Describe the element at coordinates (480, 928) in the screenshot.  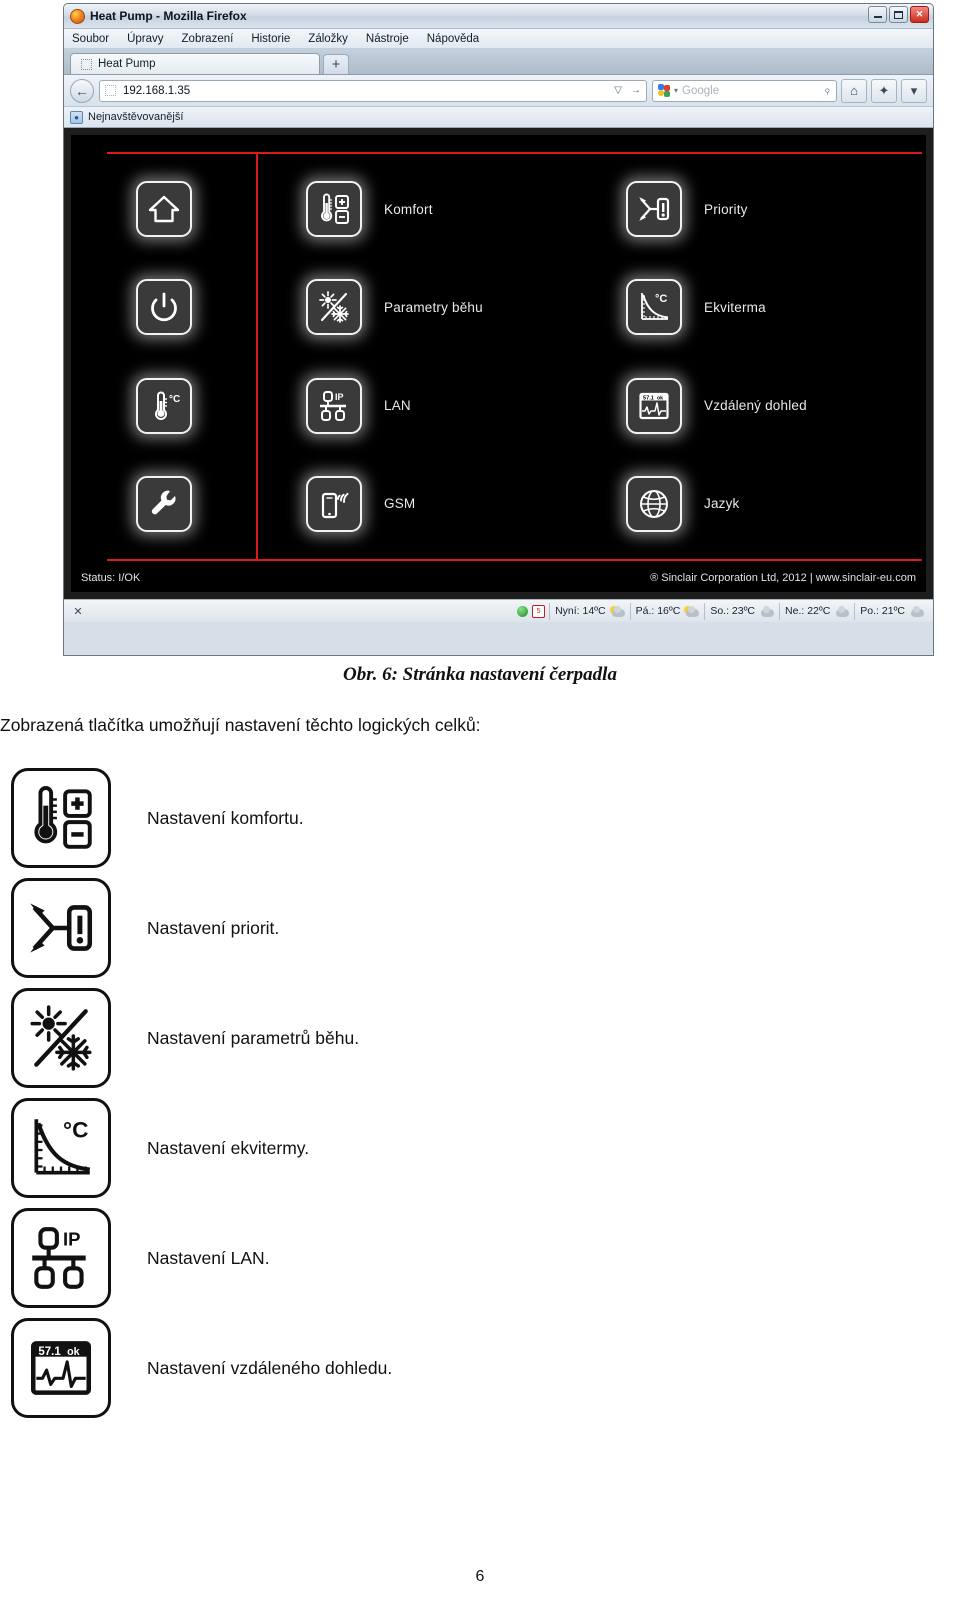
I see `list-item: Nastavení priorit.` at that location.